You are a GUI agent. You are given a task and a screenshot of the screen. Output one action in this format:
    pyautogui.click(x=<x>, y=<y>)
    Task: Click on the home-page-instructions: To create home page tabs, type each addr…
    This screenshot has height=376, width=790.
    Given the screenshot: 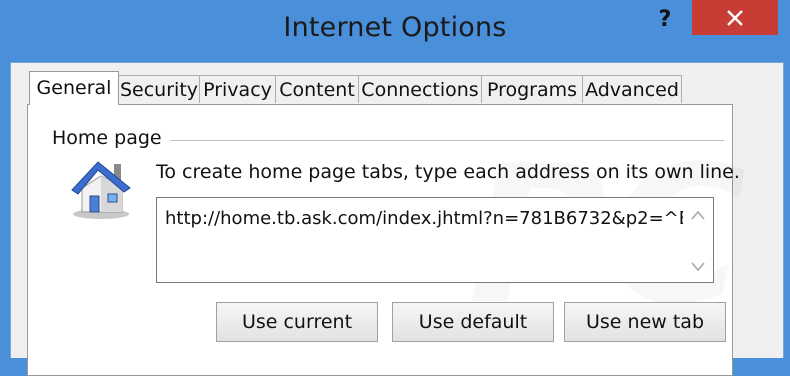 What is the action you would take?
    pyautogui.click(x=448, y=172)
    